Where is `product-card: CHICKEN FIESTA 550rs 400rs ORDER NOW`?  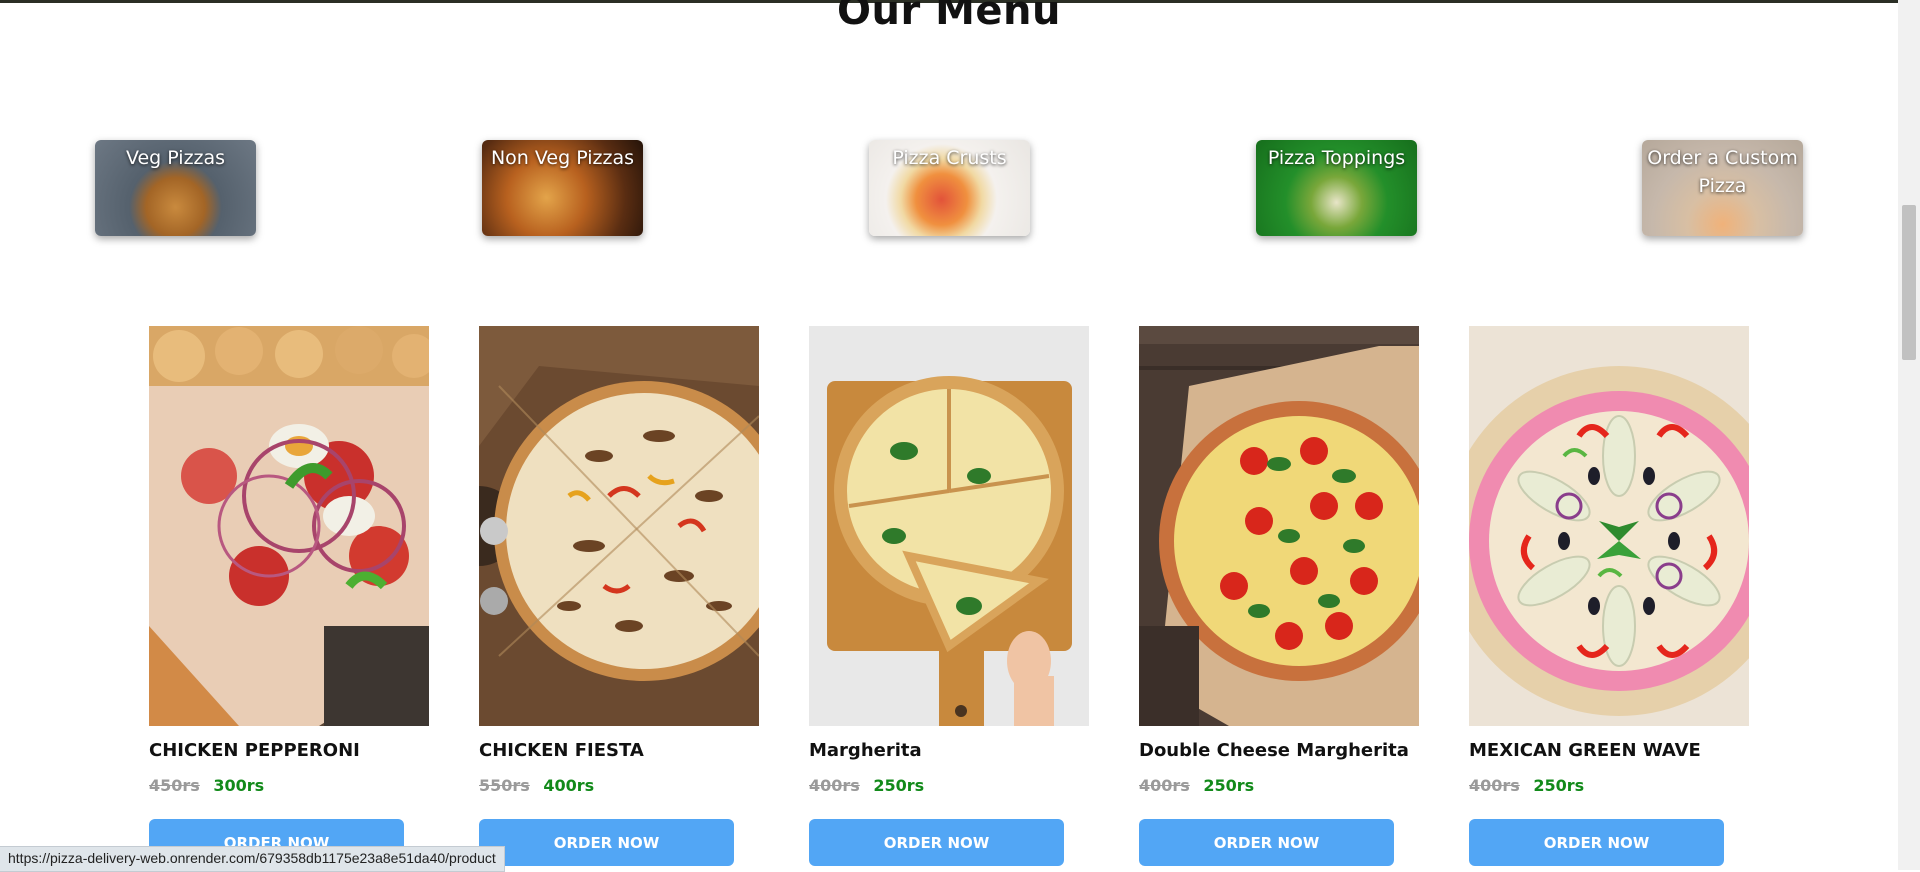 product-card: CHICKEN FIESTA 550rs 400rs ORDER NOW is located at coordinates (619, 596).